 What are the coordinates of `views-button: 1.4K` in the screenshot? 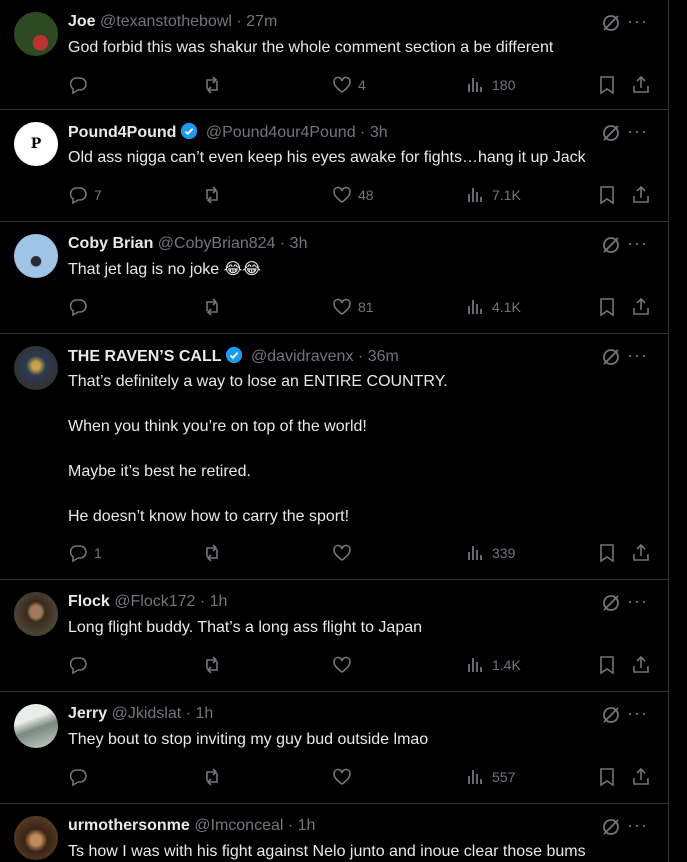 It's located at (493, 665).